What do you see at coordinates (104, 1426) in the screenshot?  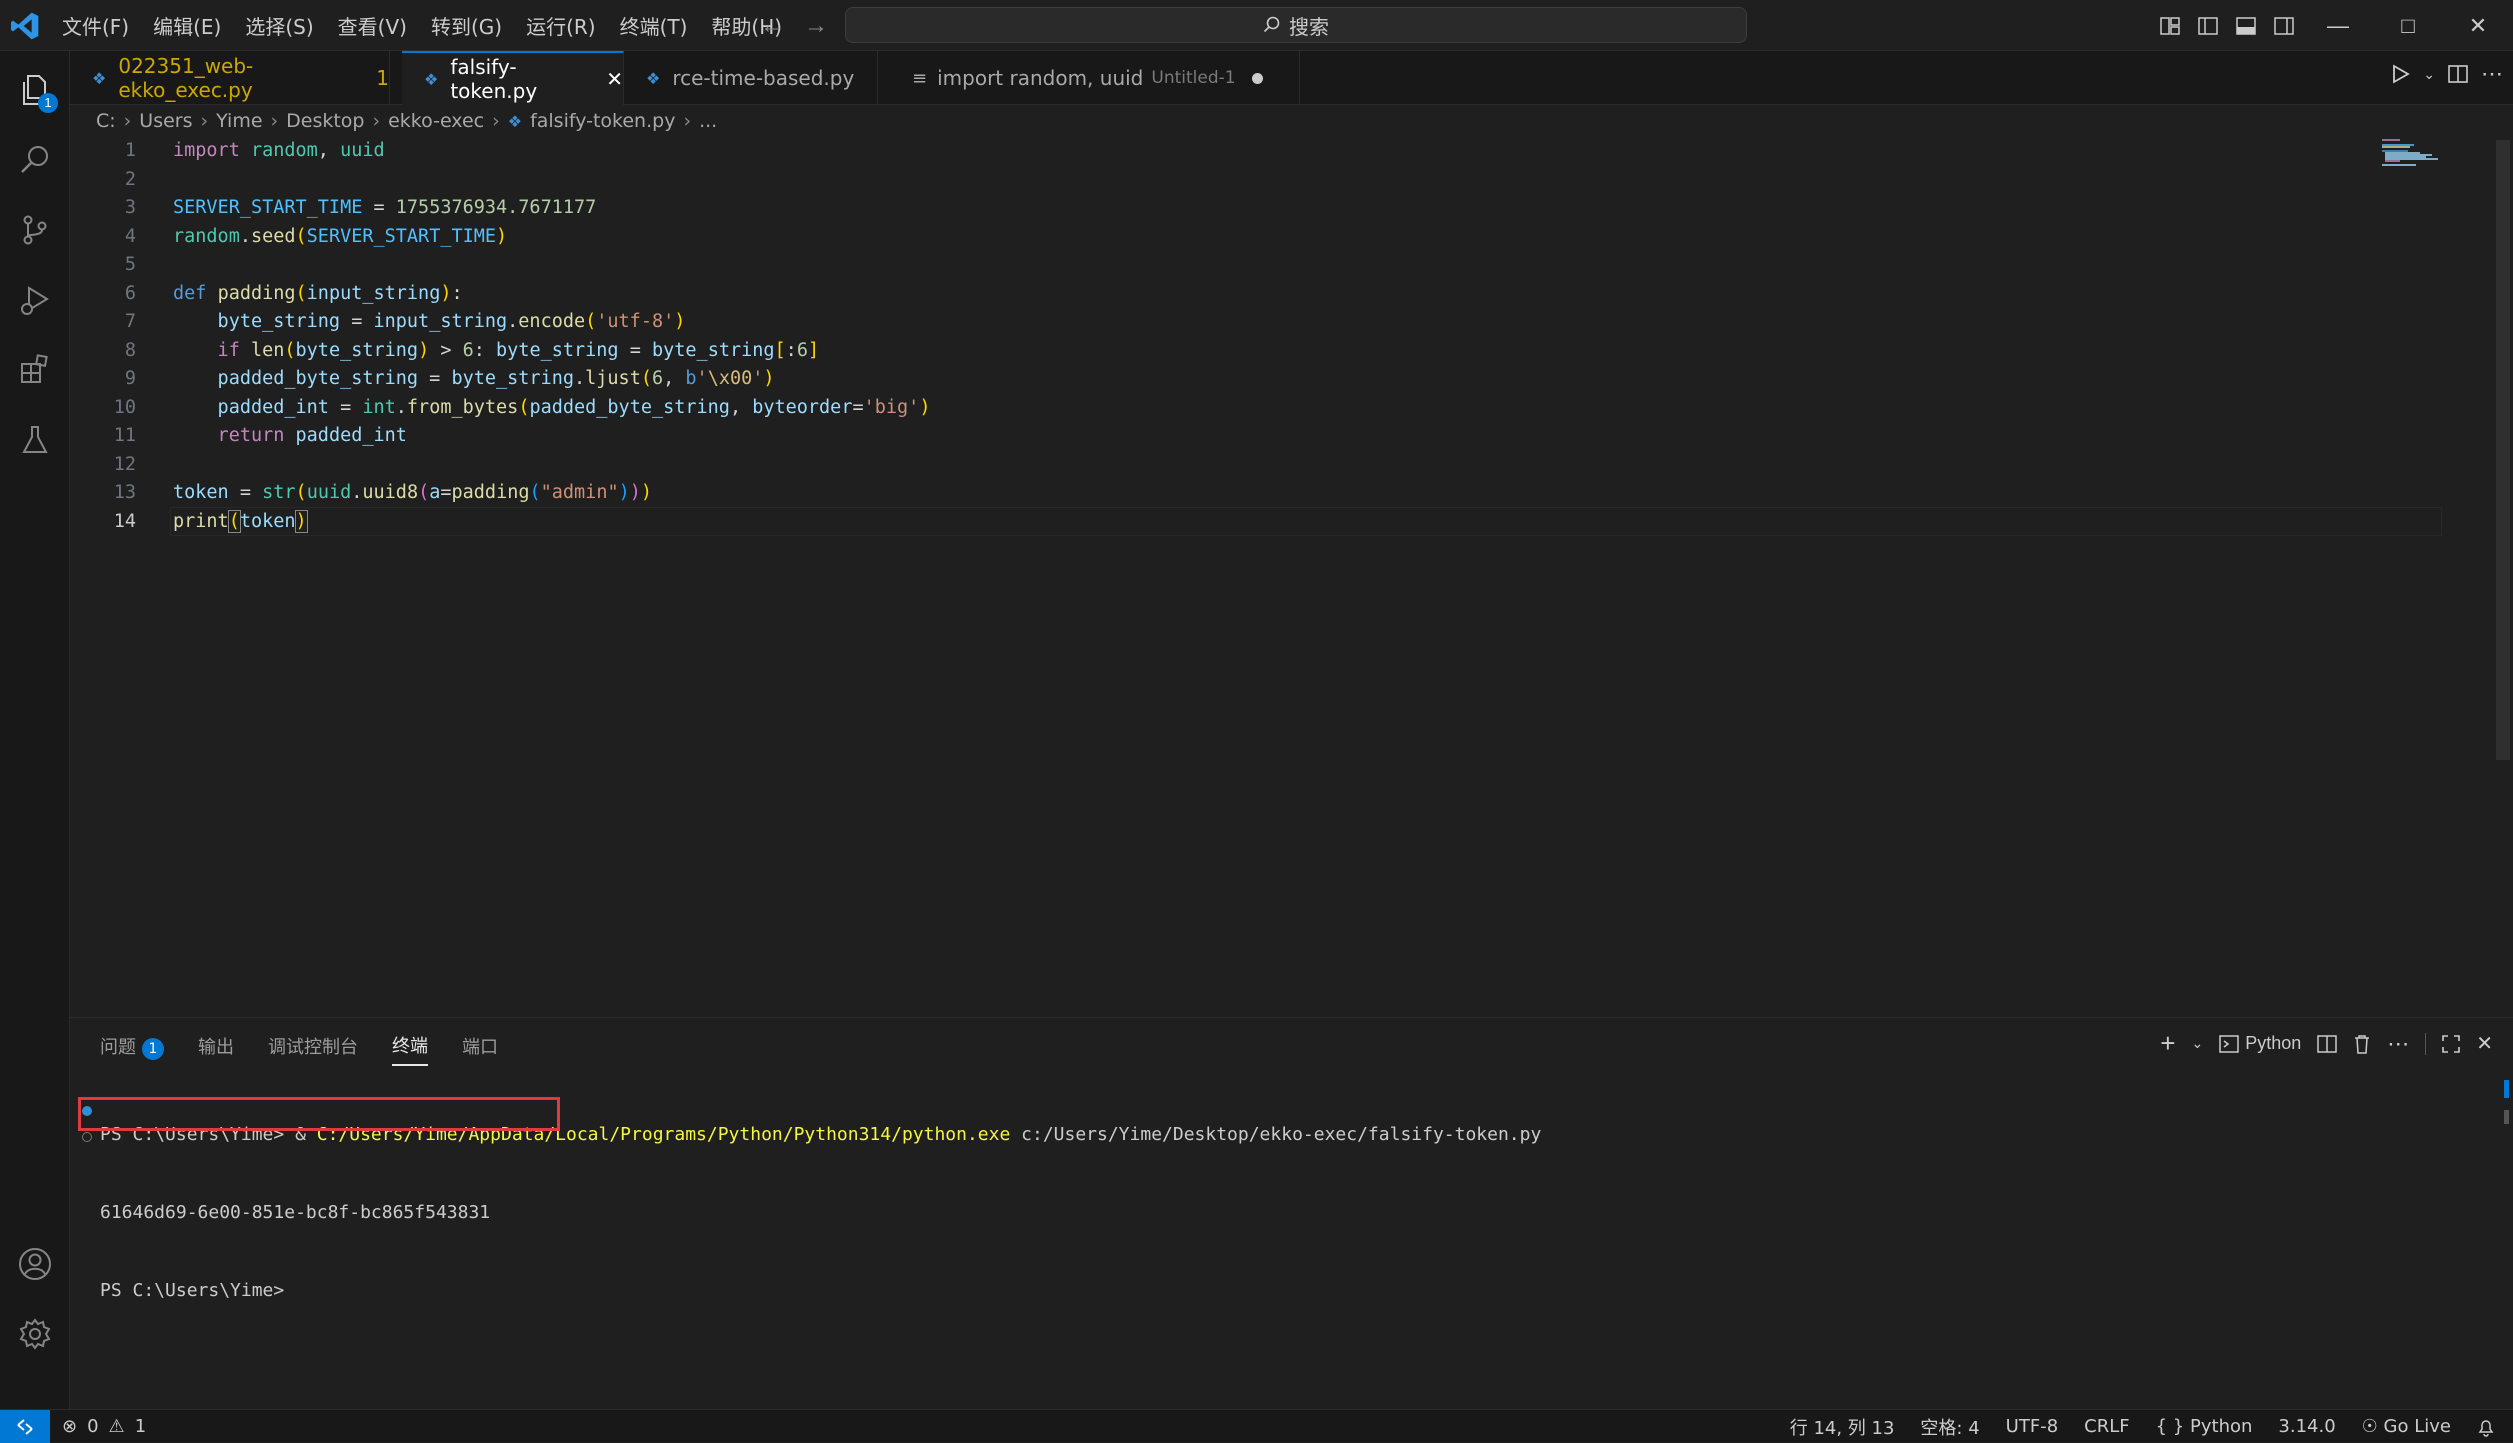 I see `problems-status: ⊗ 0 ⚠ 1` at bounding box center [104, 1426].